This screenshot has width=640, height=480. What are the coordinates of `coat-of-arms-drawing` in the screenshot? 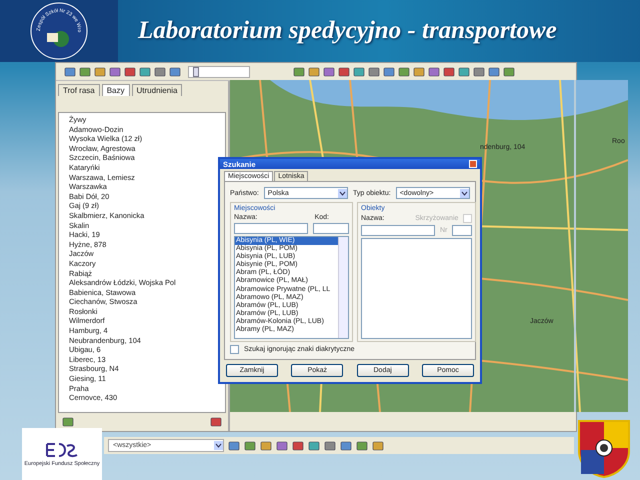 It's located at (604, 449).